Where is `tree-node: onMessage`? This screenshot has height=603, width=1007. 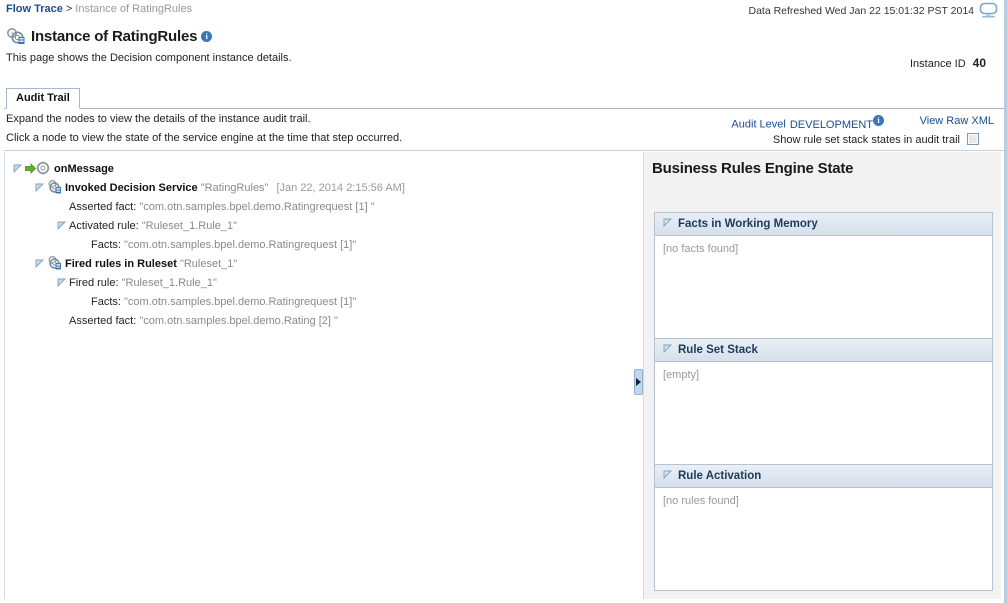 tree-node: onMessage is located at coordinates (319, 169).